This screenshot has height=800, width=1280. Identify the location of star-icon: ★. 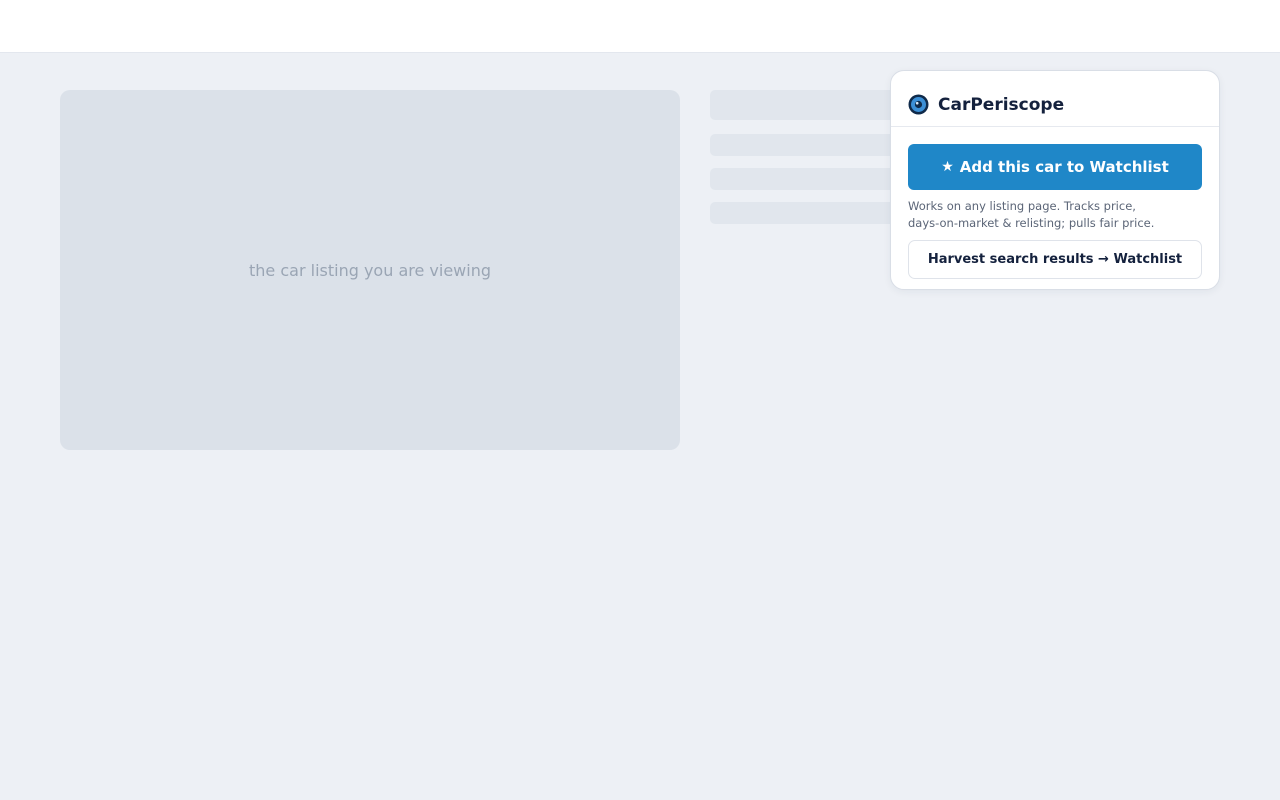
(947, 167).